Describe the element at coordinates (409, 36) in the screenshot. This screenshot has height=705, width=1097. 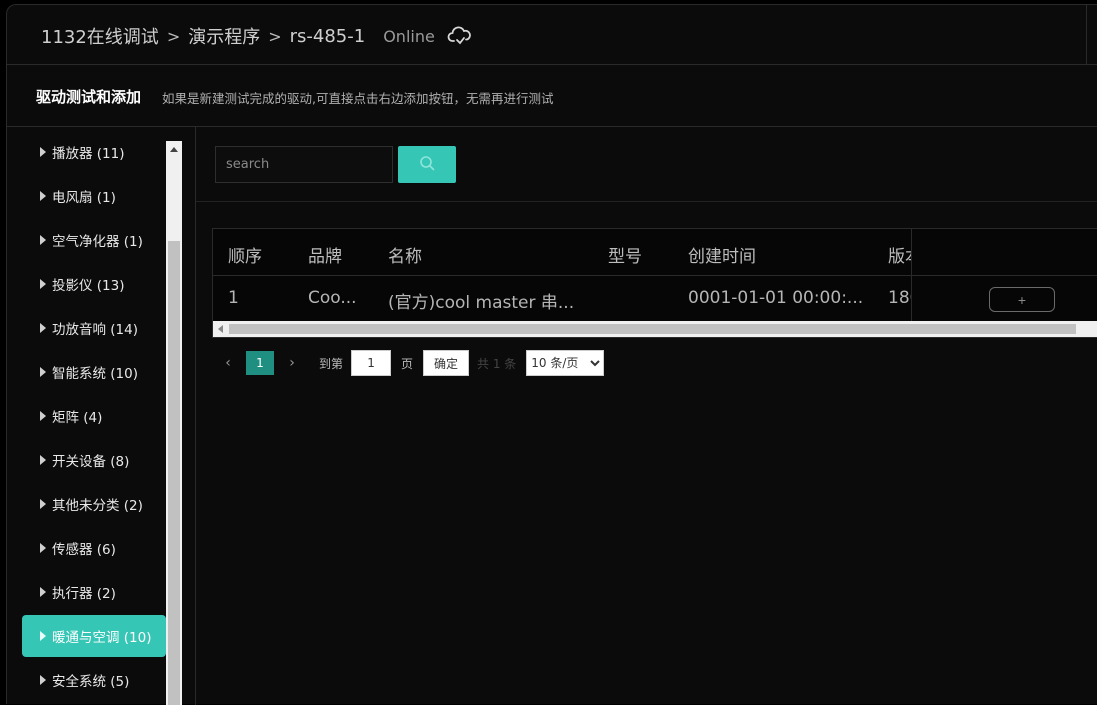
I see `status-label: Online` at that location.